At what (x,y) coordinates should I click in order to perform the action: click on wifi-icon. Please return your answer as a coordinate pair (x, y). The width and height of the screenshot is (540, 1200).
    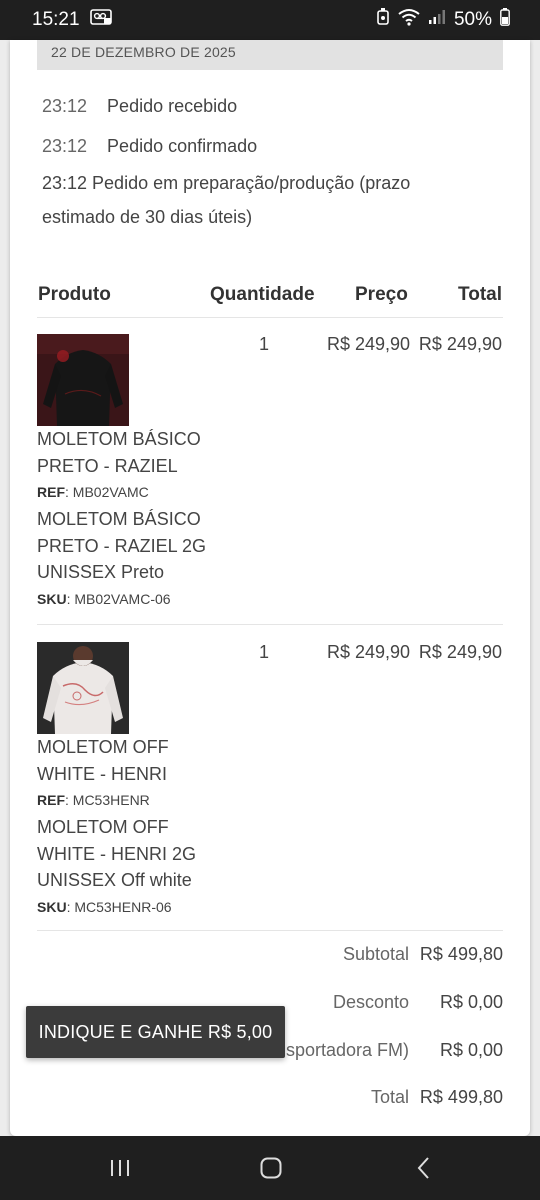
    Looking at the image, I should click on (409, 20).